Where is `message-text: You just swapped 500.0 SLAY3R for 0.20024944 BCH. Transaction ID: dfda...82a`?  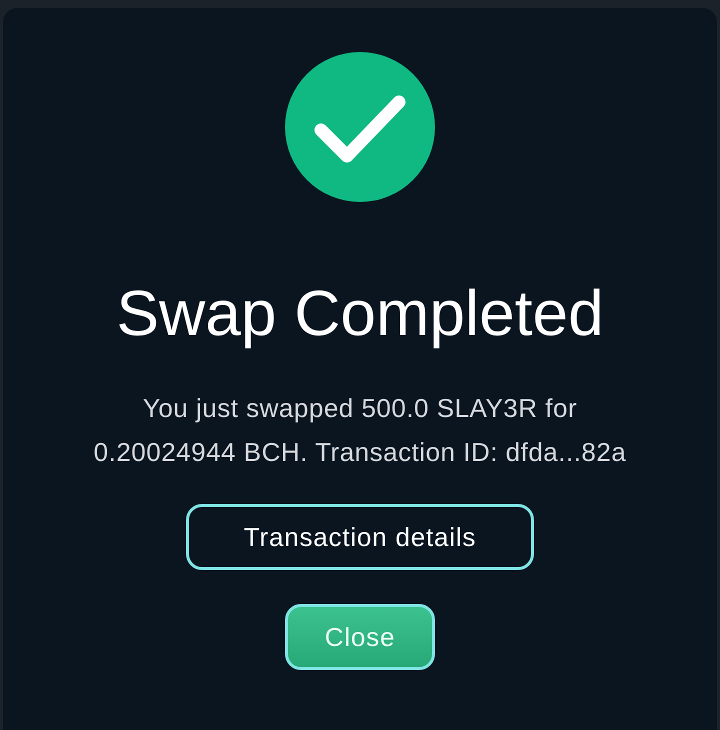 message-text: You just swapped 500.0 SLAY3R for 0.20024944 BCH. Transaction ID: dfda...82a is located at coordinates (360, 431).